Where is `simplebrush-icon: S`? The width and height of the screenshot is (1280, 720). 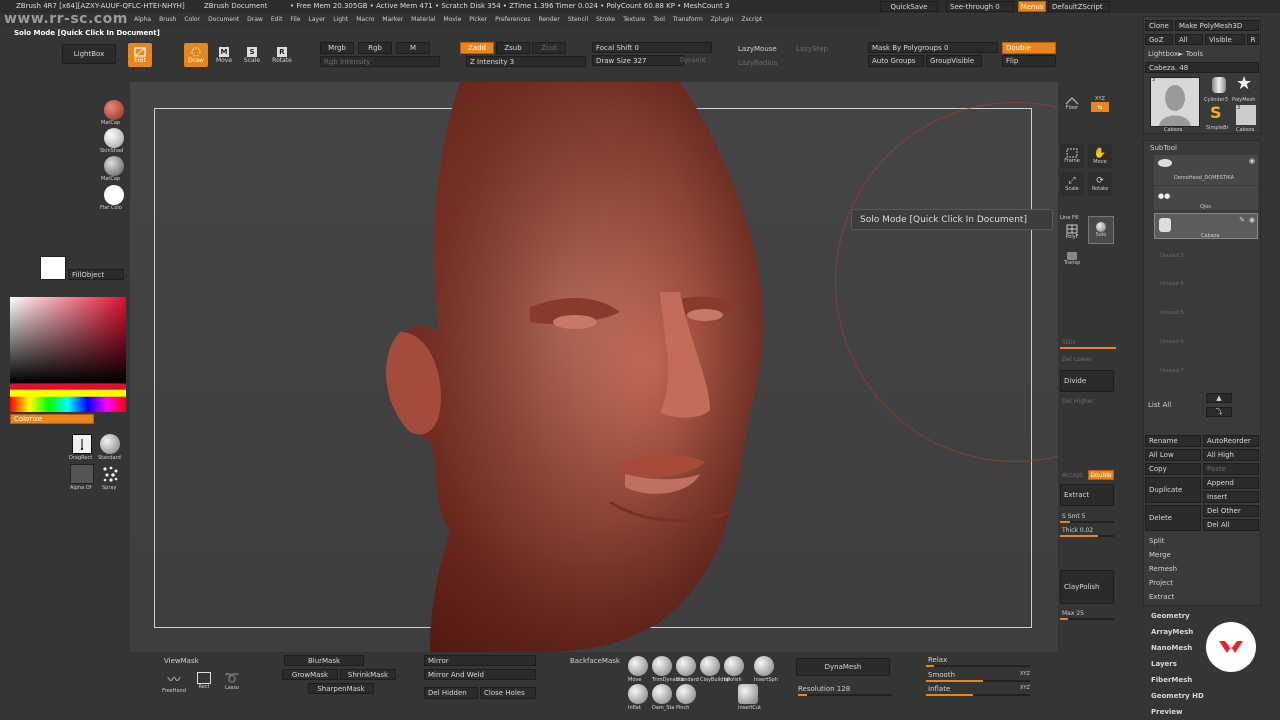
simplebrush-icon: S is located at coordinates (1216, 112).